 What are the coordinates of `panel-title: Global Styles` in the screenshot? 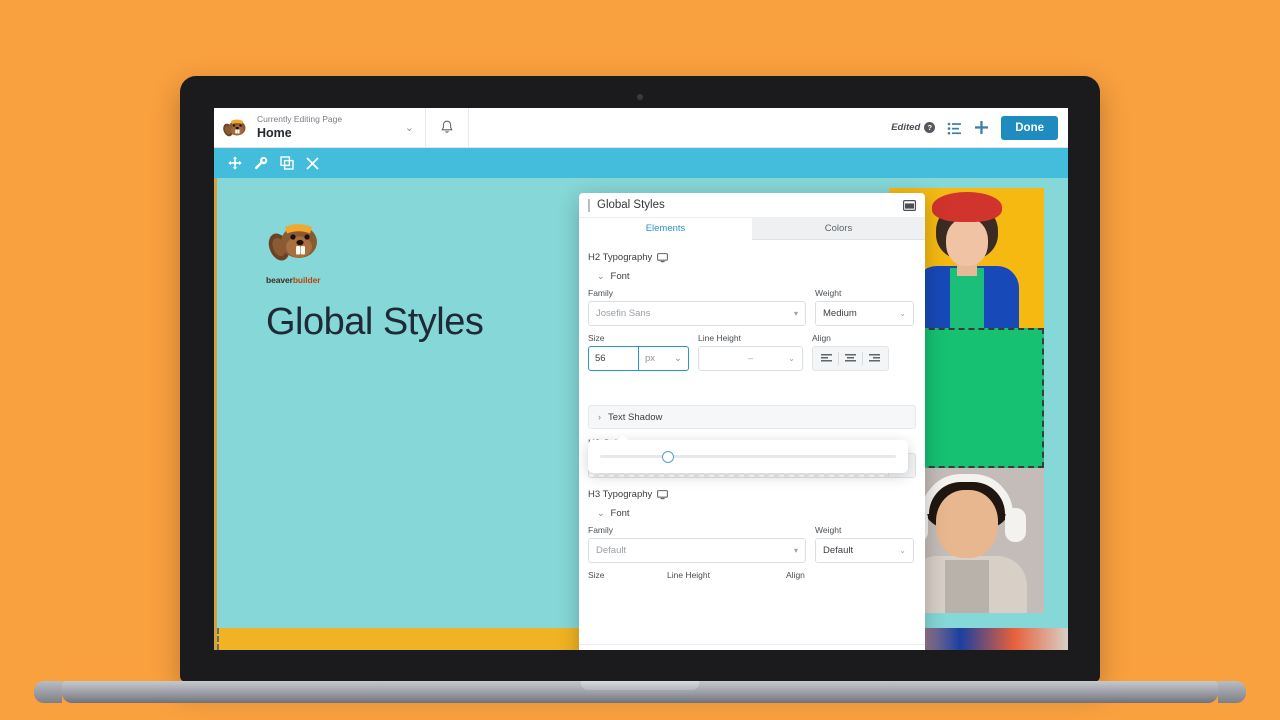 It's located at (631, 205).